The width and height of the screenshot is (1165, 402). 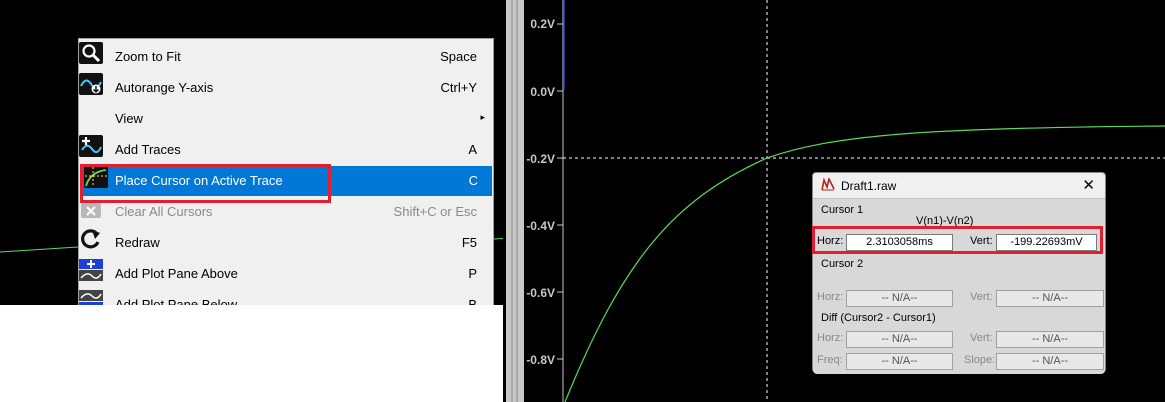 I want to click on y-tick-label: -0.2V, so click(x=540, y=159).